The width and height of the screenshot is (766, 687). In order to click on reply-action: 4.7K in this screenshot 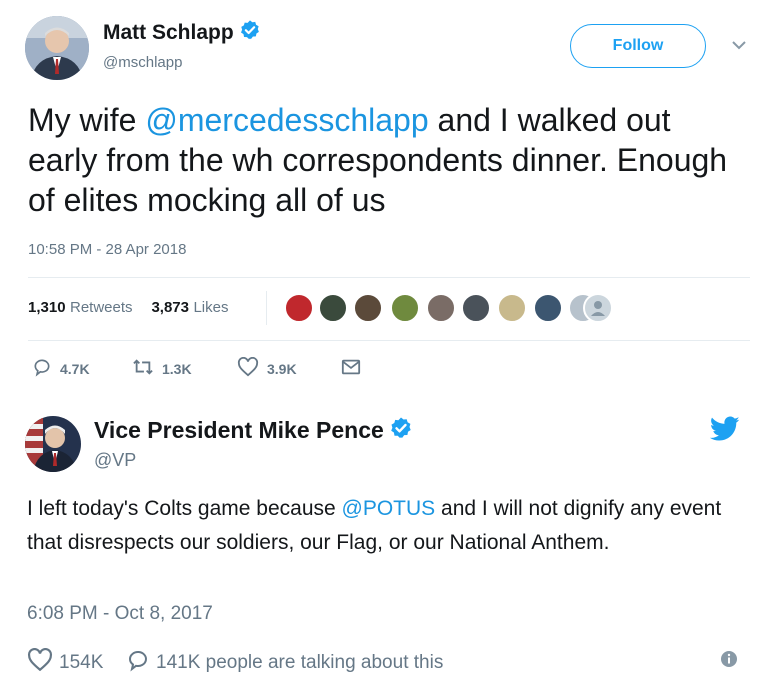, I will do `click(61, 369)`.